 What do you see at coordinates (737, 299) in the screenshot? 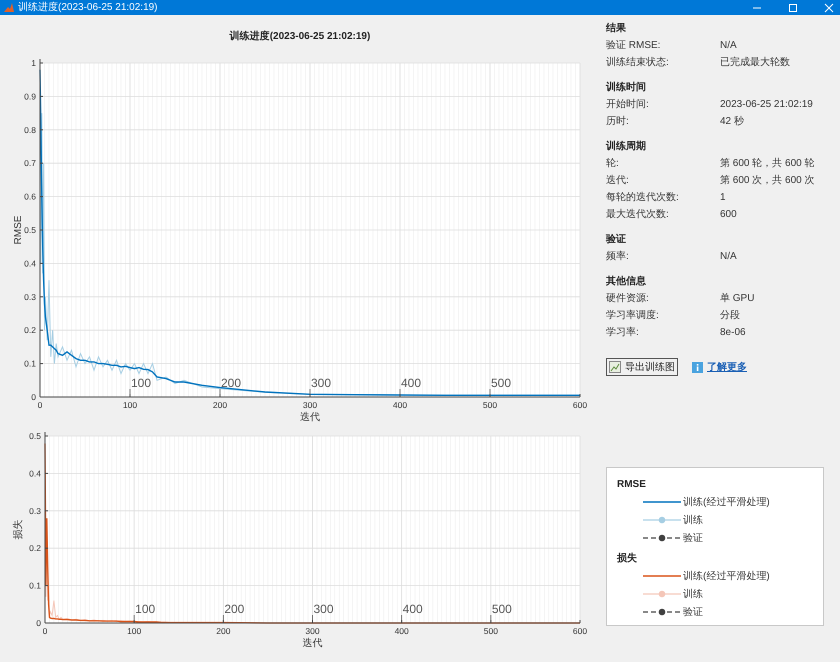
I see `info-value: 单 GPU` at bounding box center [737, 299].